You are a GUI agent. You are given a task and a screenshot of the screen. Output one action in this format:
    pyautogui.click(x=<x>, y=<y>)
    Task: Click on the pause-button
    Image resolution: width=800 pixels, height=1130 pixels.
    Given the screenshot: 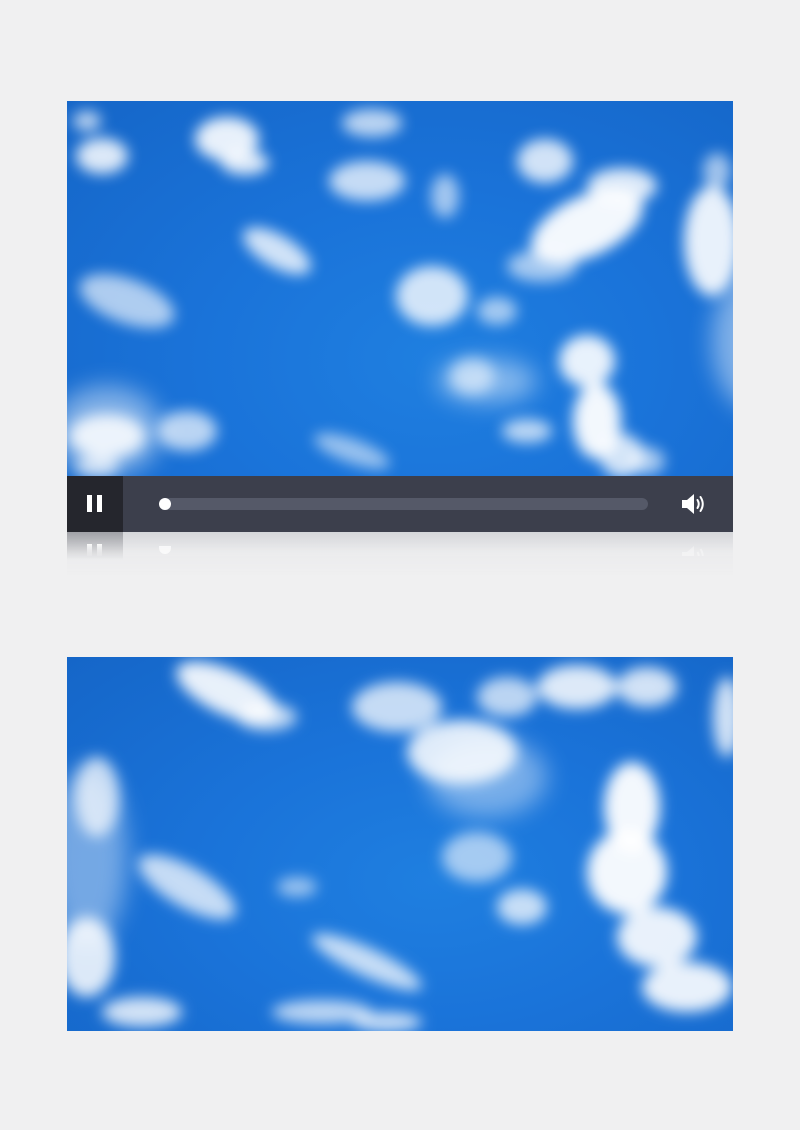 What is the action you would take?
    pyautogui.click(x=95, y=504)
    